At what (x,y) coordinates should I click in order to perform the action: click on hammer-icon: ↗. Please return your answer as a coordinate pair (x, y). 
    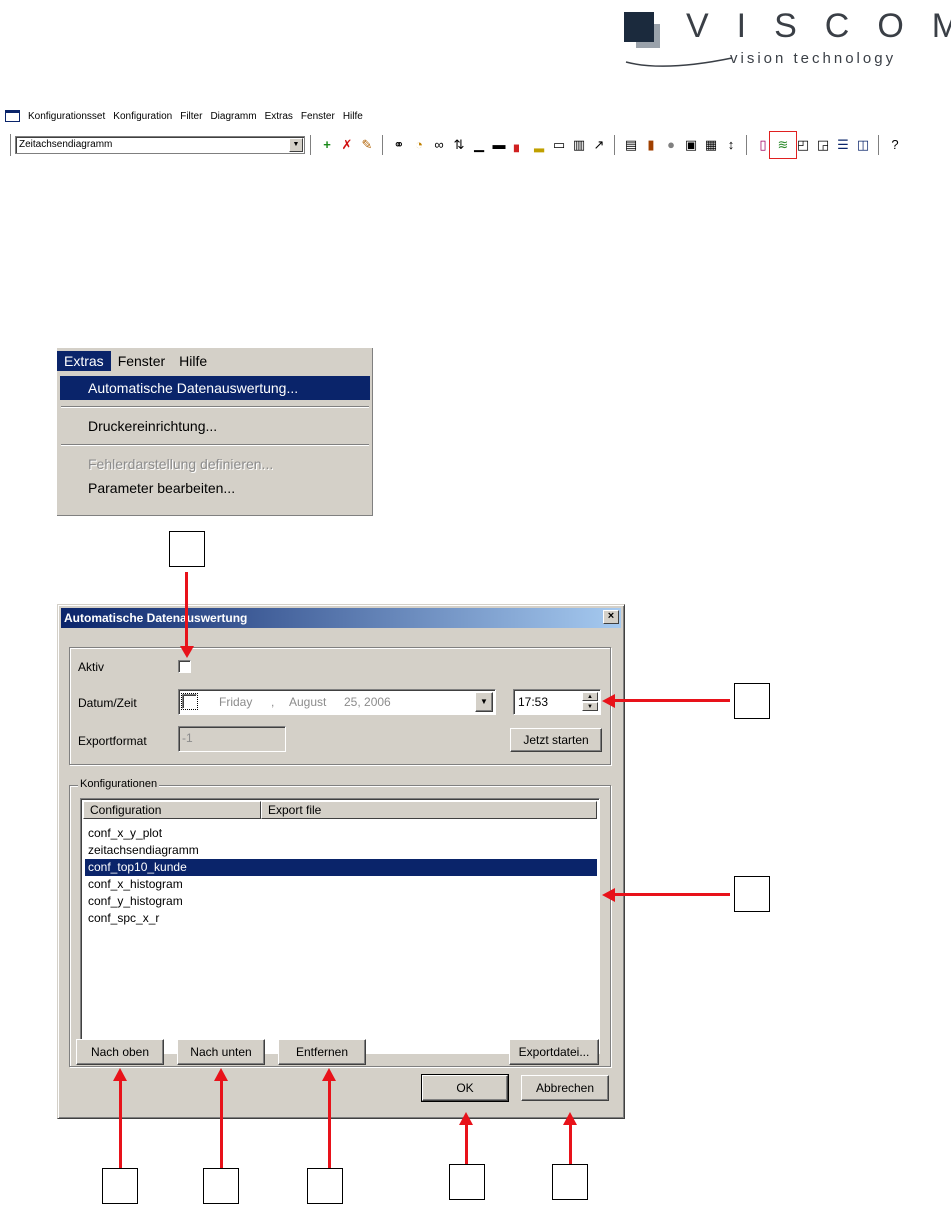
    Looking at the image, I should click on (599, 145).